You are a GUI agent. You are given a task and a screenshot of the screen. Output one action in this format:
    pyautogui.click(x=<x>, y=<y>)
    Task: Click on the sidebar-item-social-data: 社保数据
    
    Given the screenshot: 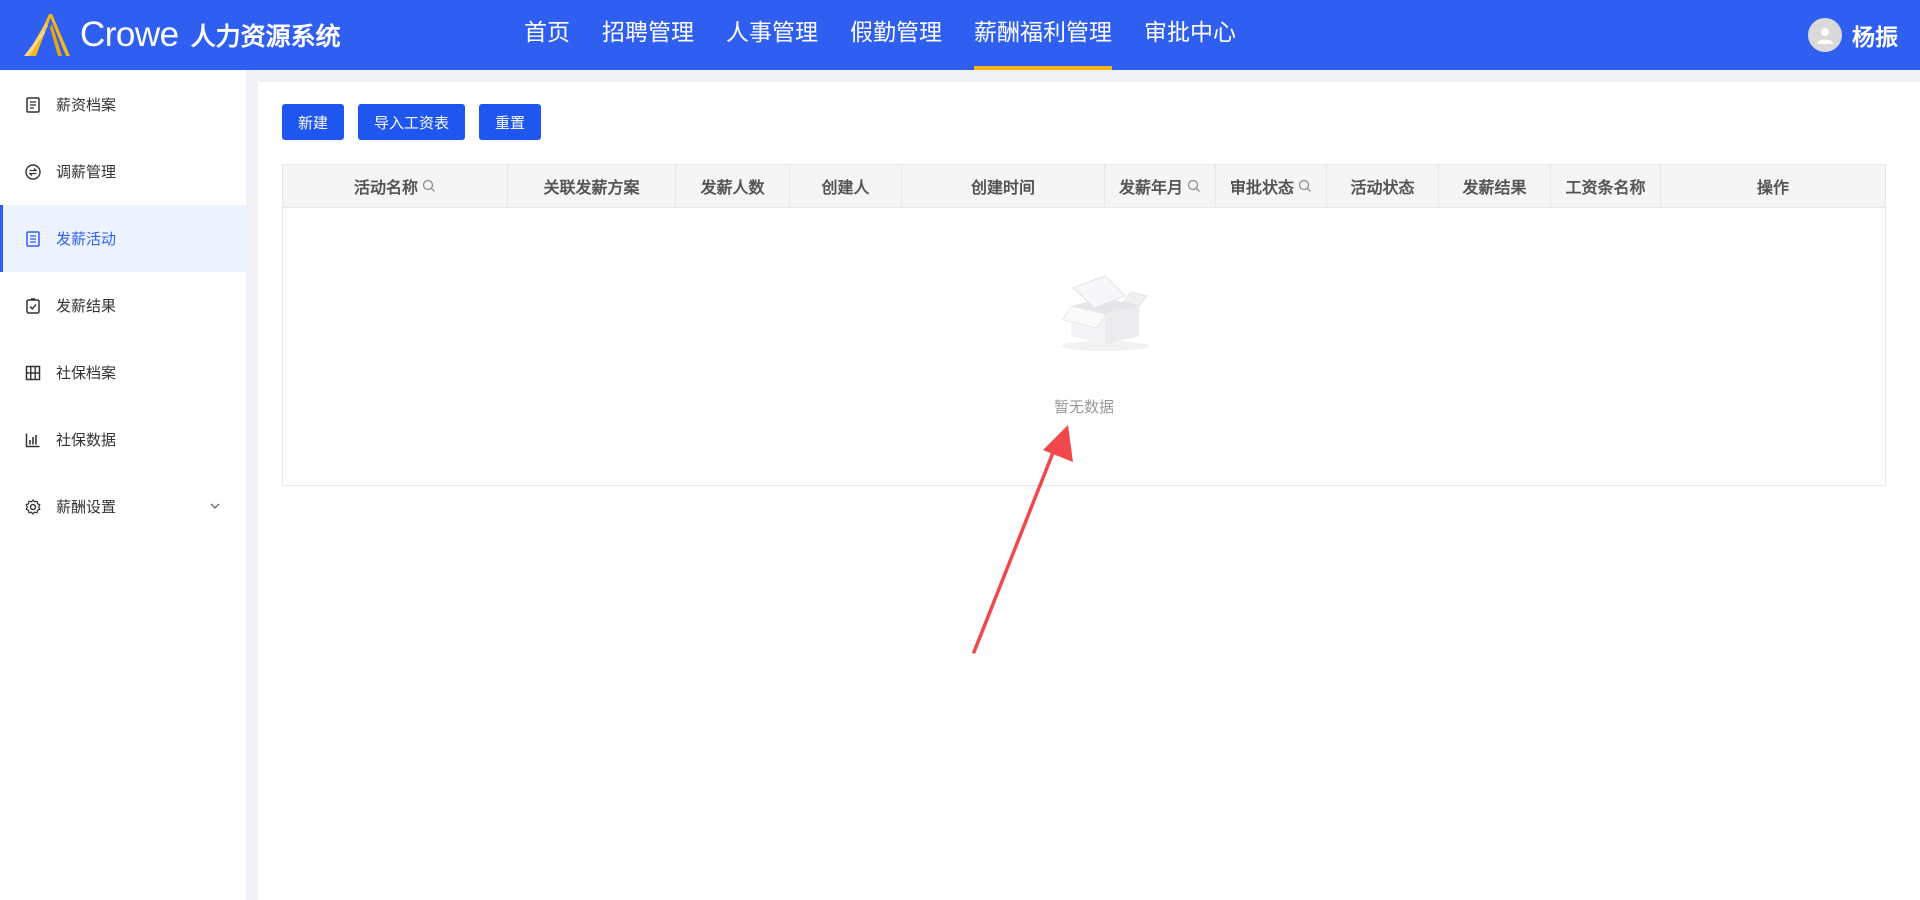 What is the action you would take?
    pyautogui.click(x=123, y=439)
    